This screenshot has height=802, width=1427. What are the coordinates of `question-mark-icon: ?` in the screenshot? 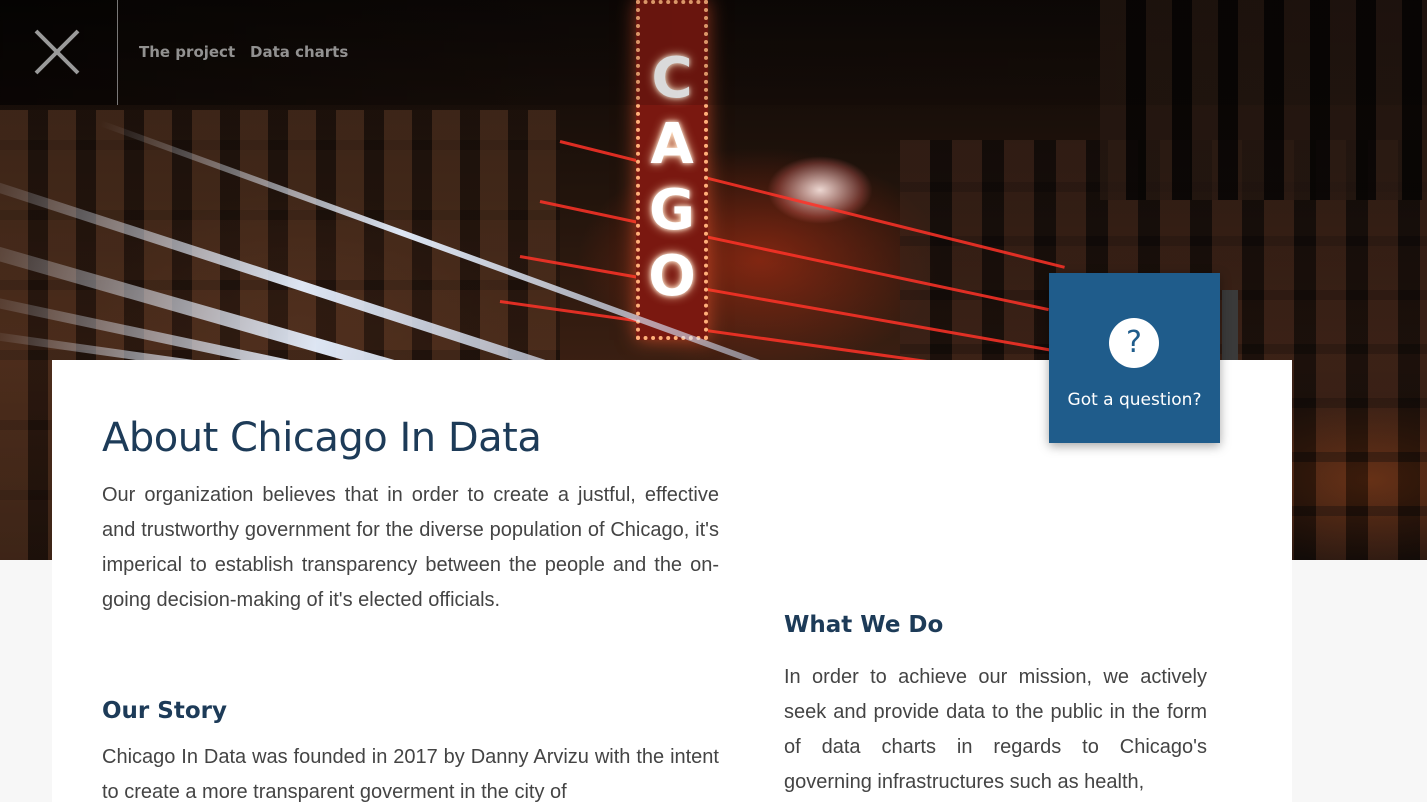 It's located at (1134, 343).